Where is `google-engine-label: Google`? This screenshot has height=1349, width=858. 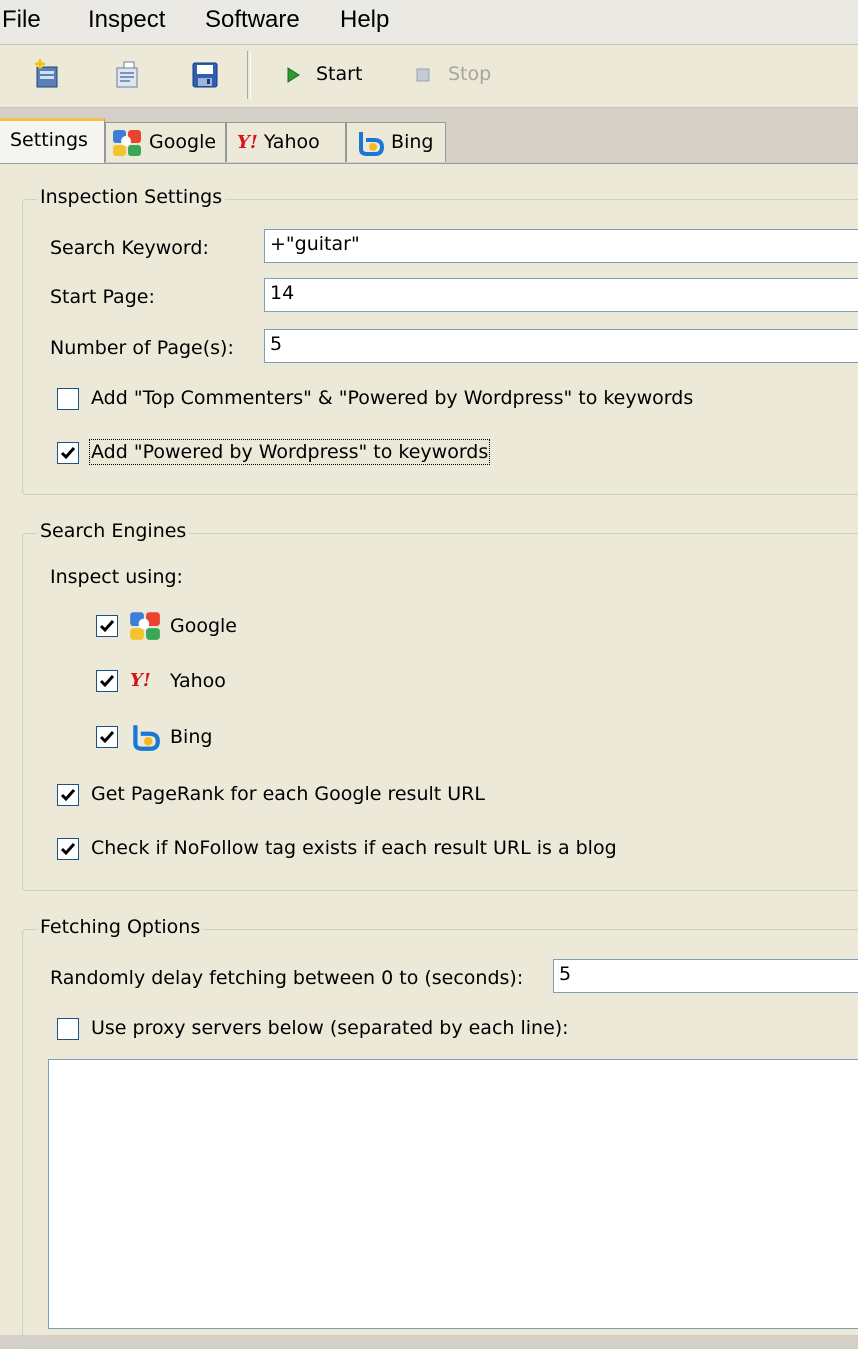
google-engine-label: Google is located at coordinates (204, 626).